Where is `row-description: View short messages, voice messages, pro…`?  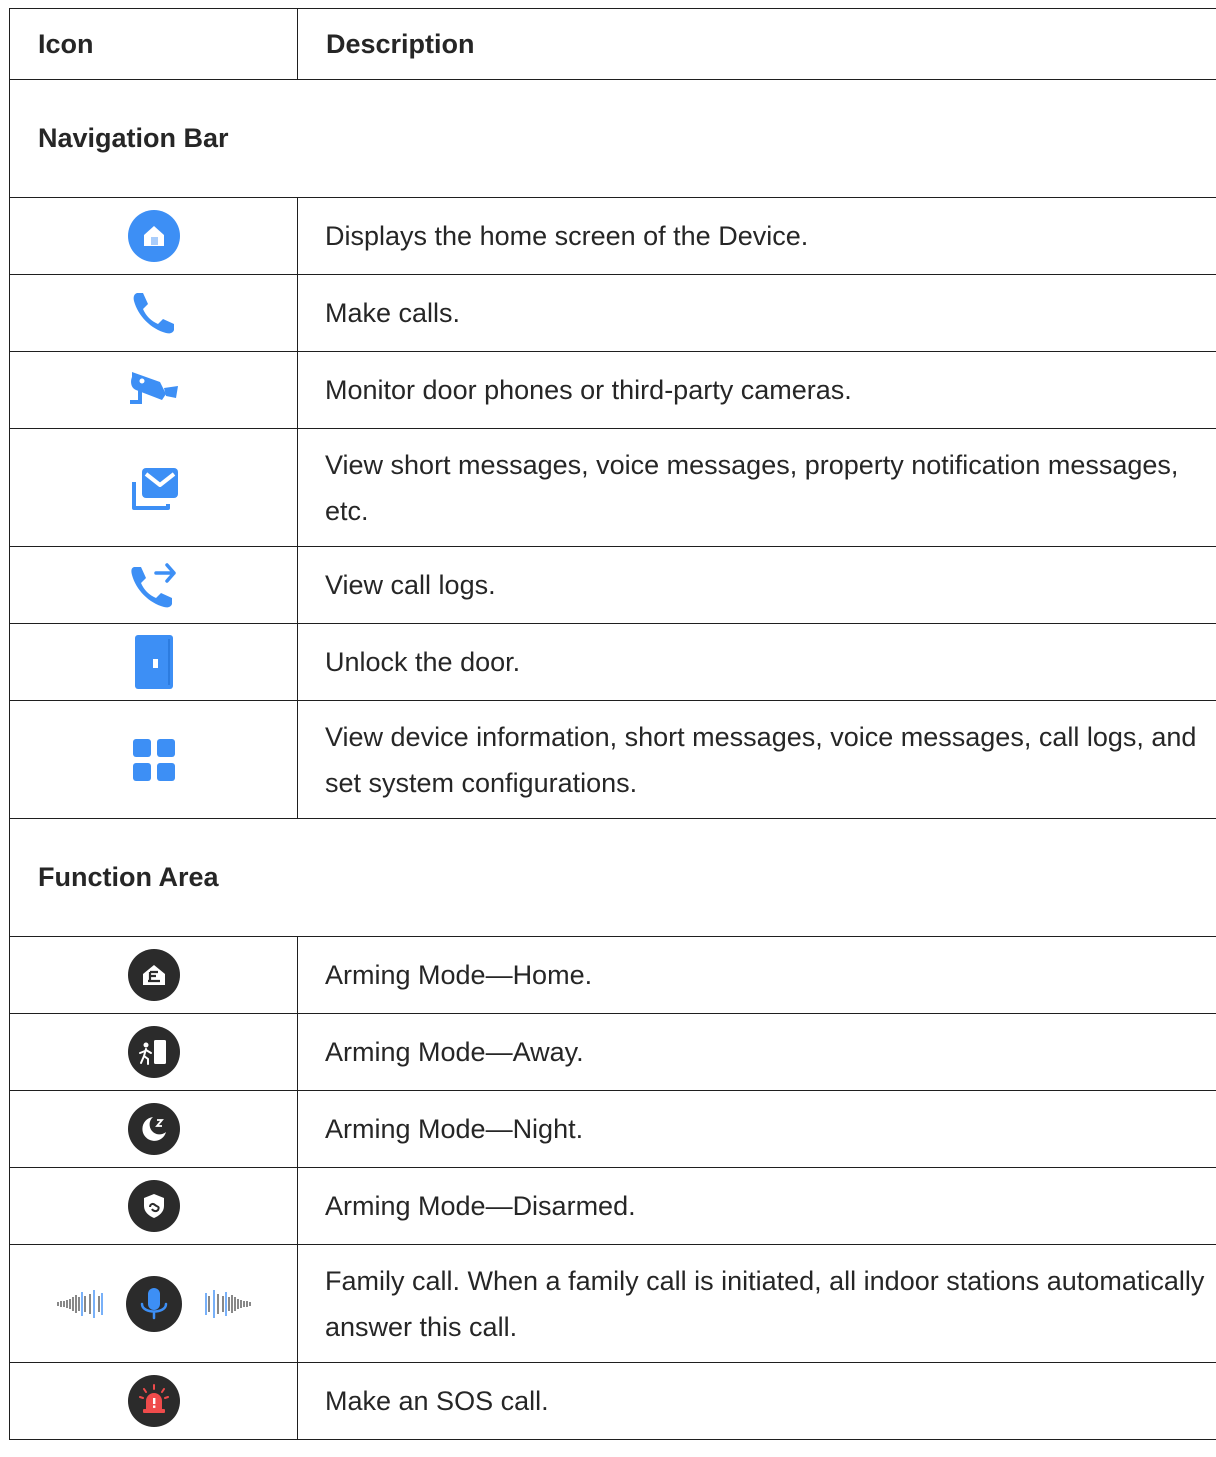
row-description: View short messages, voice messages, pro… is located at coordinates (756, 487).